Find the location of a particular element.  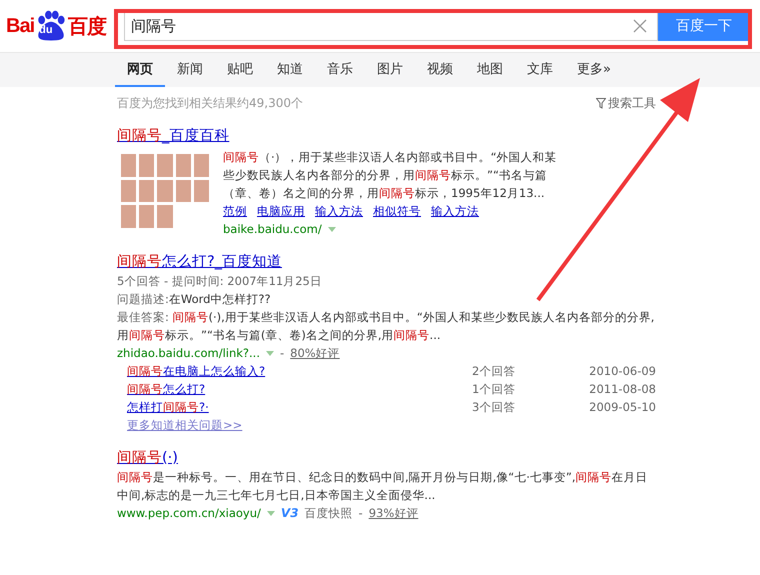

search-button: 百度一下 is located at coordinates (704, 26).